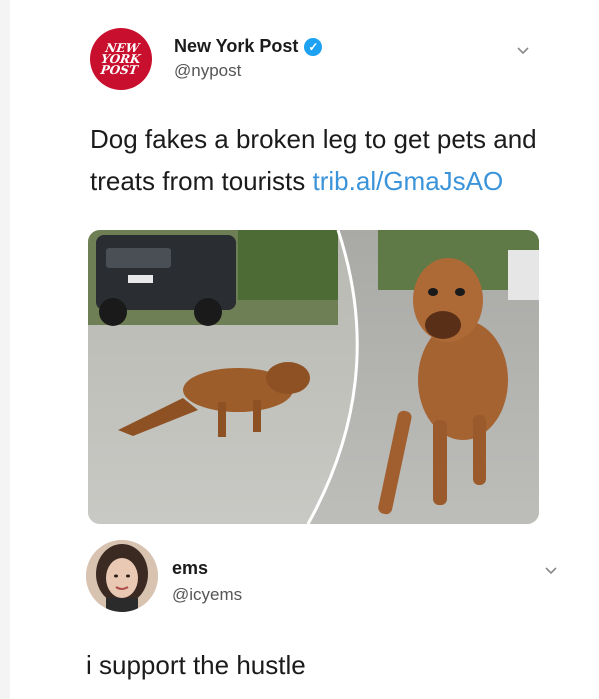 This screenshot has height=699, width=599. I want to click on nypost-logo: NEW YORK POST, so click(120, 58).